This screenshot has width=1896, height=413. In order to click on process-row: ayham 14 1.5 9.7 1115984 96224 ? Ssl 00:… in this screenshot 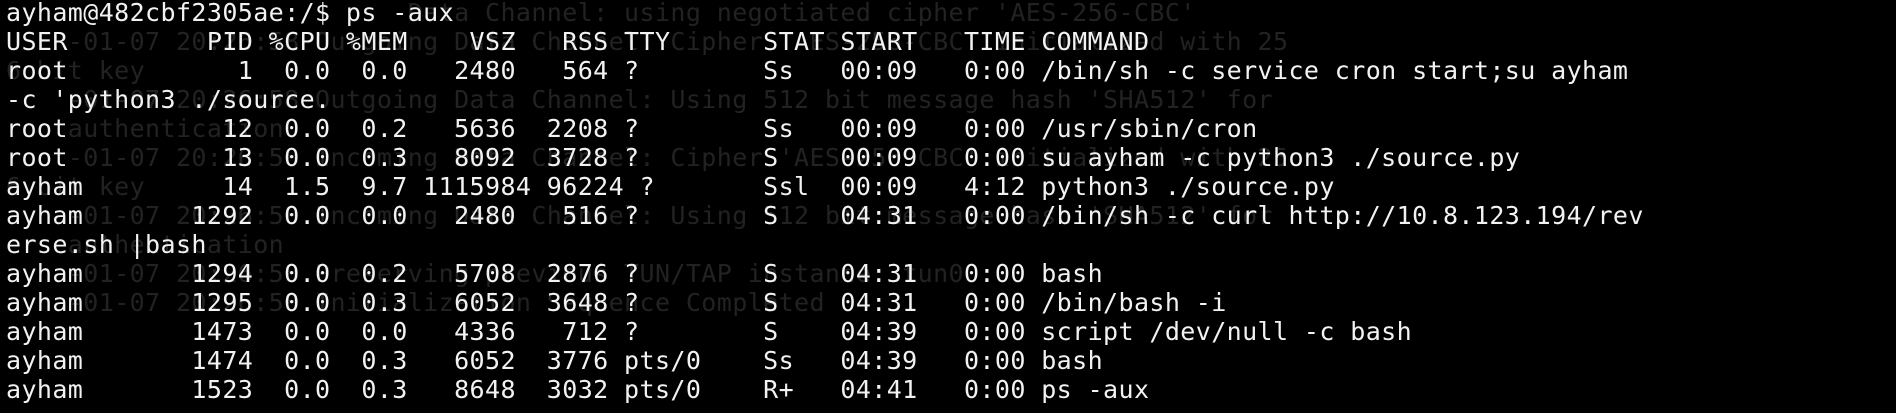, I will do `click(670, 186)`.